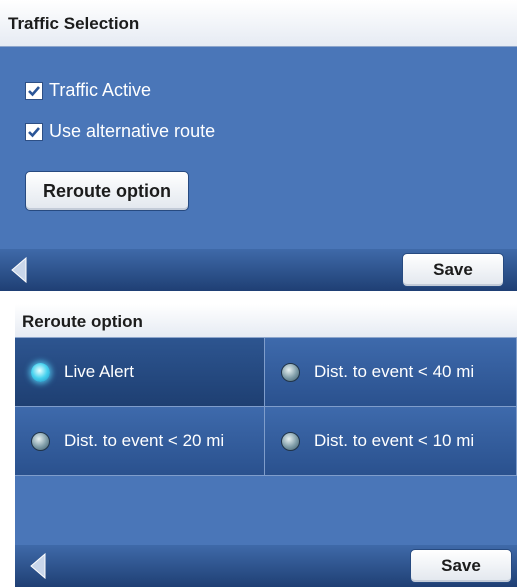  Describe the element at coordinates (258, 23) in the screenshot. I see `page-title: Traffic Selection` at that location.